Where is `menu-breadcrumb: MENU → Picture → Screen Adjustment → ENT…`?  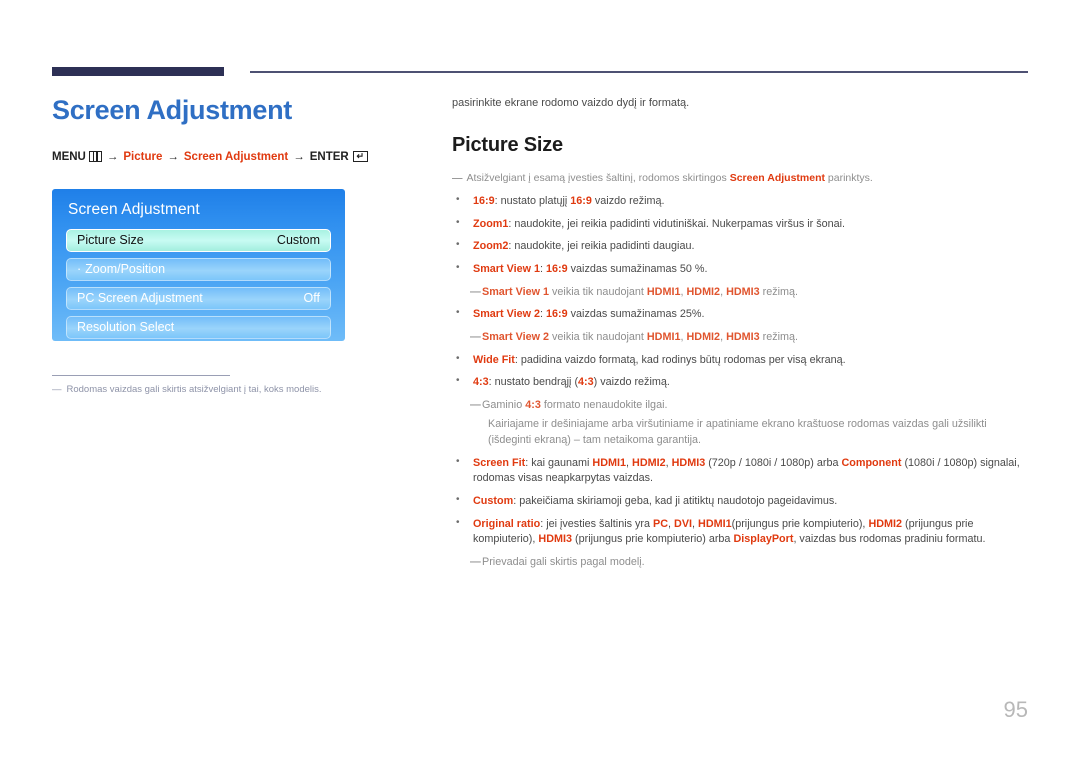
menu-breadcrumb: MENU → Picture → Screen Adjustment → ENT… is located at coordinates (232, 157).